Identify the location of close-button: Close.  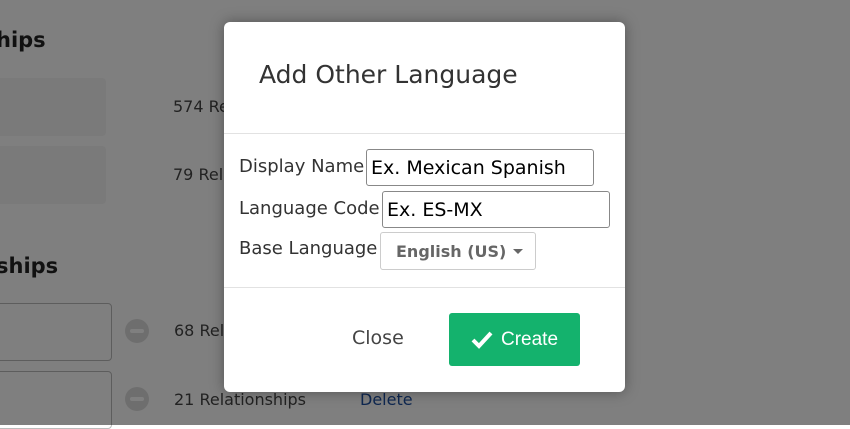
(378, 338).